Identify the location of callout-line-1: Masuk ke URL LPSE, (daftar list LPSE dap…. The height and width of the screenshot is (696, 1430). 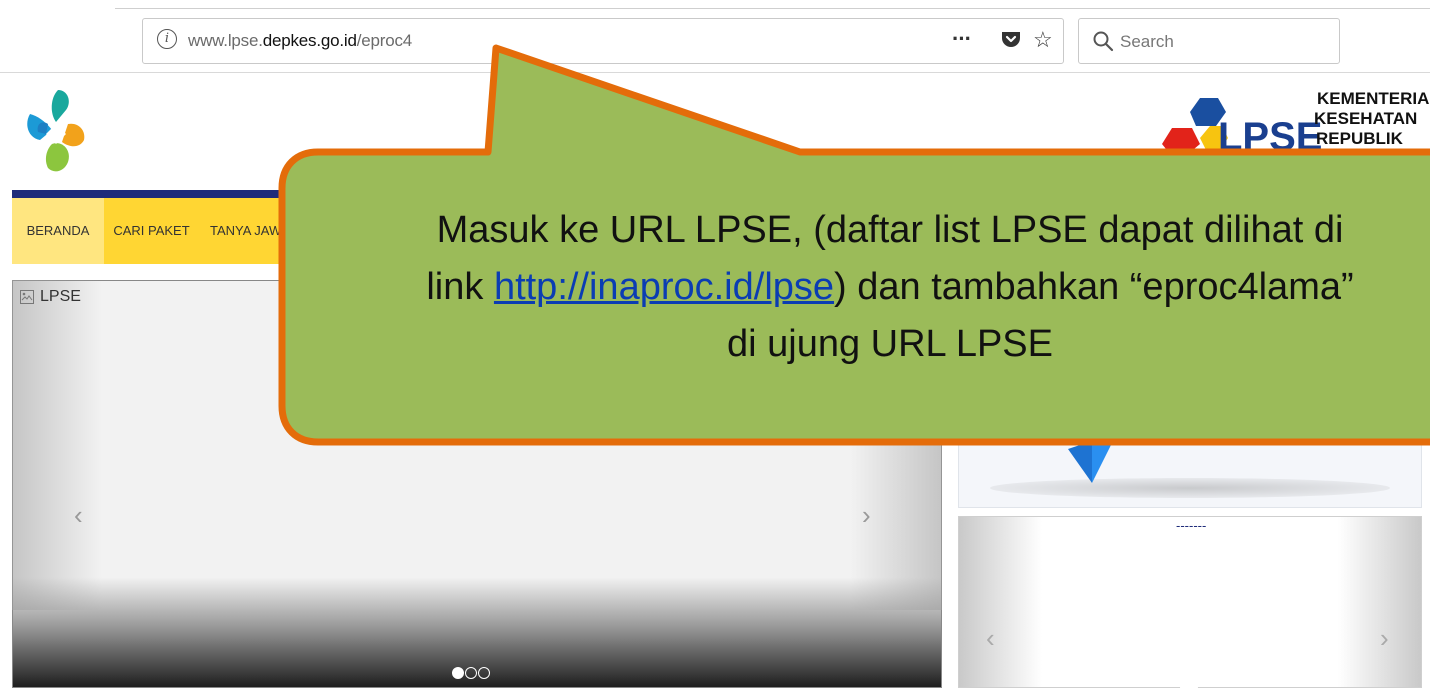
(890, 230).